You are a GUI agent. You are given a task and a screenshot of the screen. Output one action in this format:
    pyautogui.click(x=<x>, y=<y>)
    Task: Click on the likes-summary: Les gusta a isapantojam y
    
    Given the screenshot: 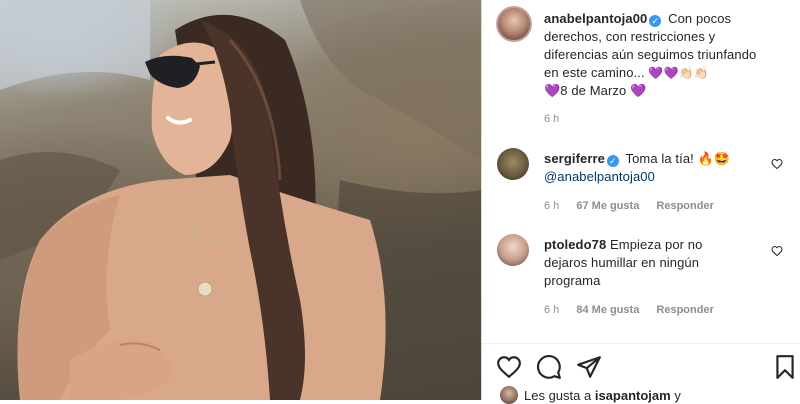 What is the action you would take?
    pyautogui.click(x=590, y=395)
    